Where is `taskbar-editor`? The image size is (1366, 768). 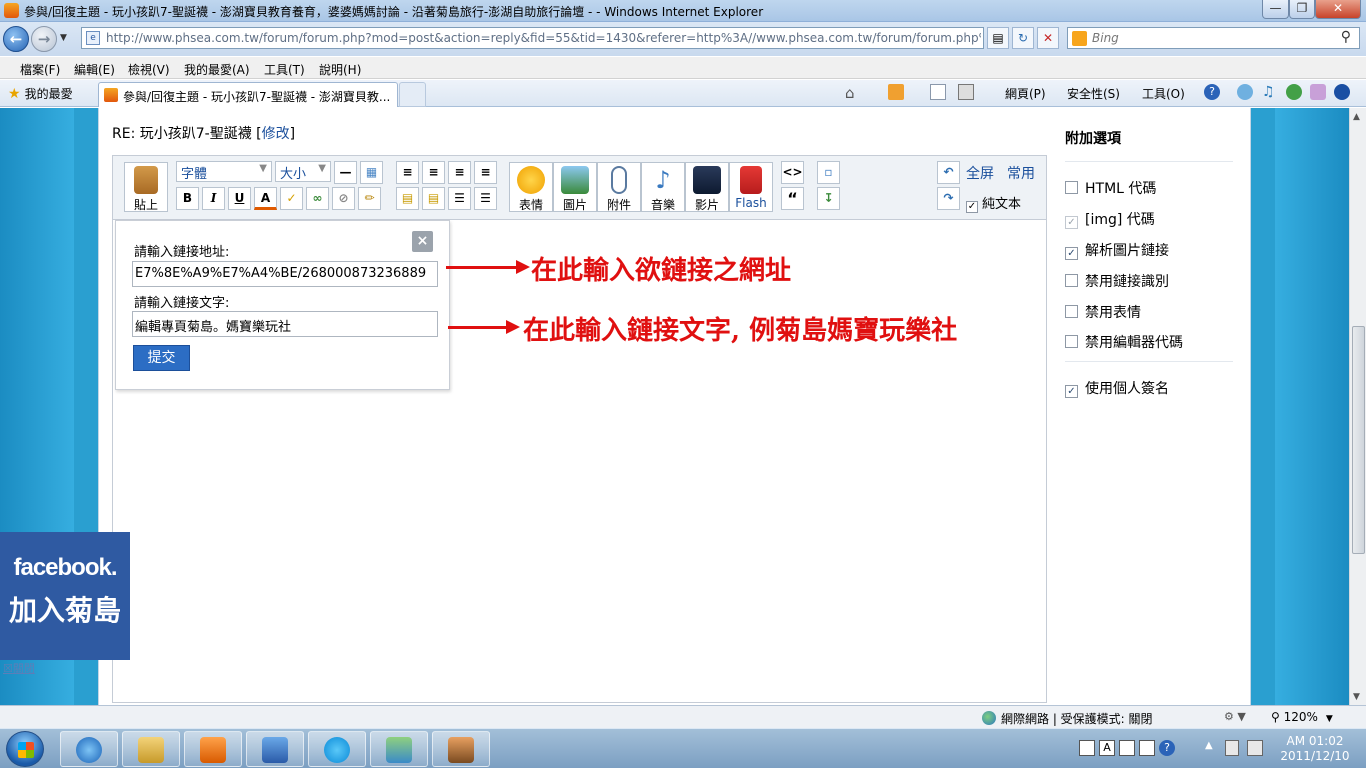
taskbar-editor is located at coordinates (275, 749).